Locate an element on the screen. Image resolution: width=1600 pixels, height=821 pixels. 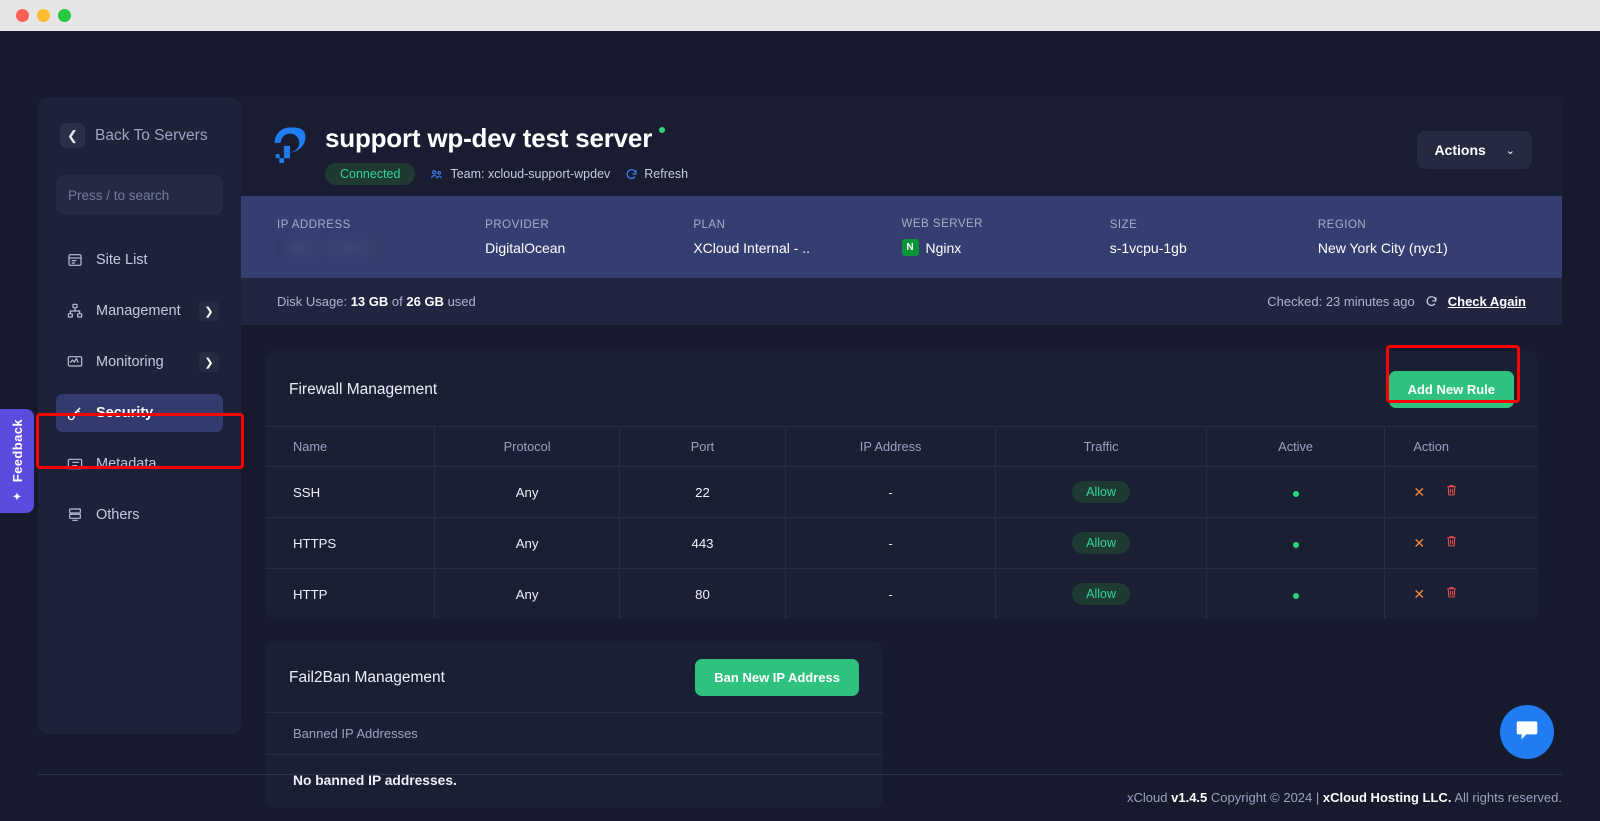
feedback-tab: Feedback ✦ is located at coordinates (17, 461).